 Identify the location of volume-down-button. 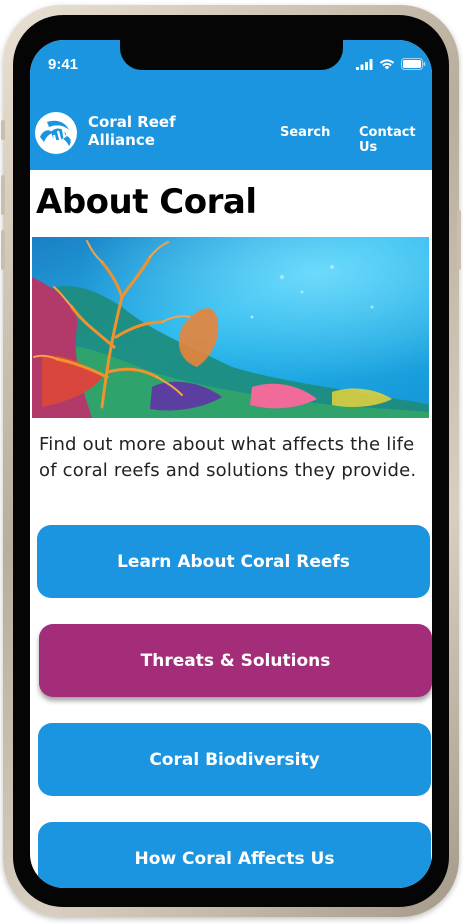
(3, 250).